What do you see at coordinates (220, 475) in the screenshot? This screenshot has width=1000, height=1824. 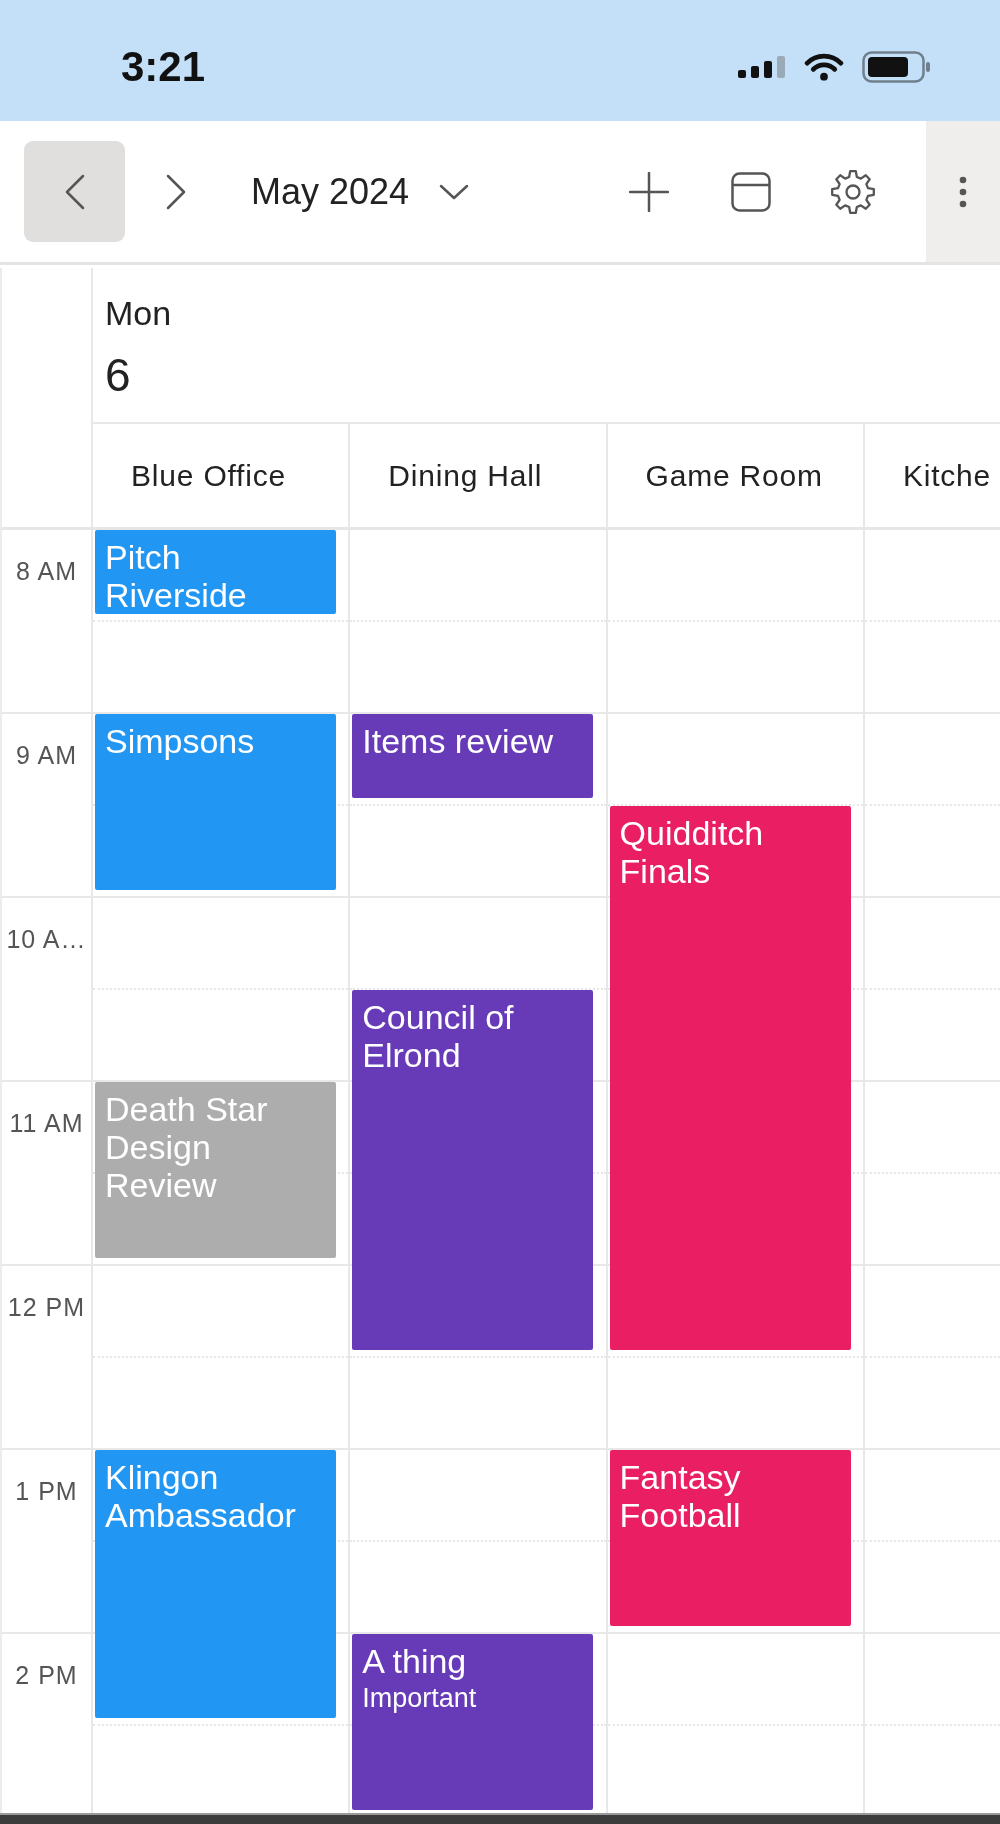 I see `column-header: Blue Office` at bounding box center [220, 475].